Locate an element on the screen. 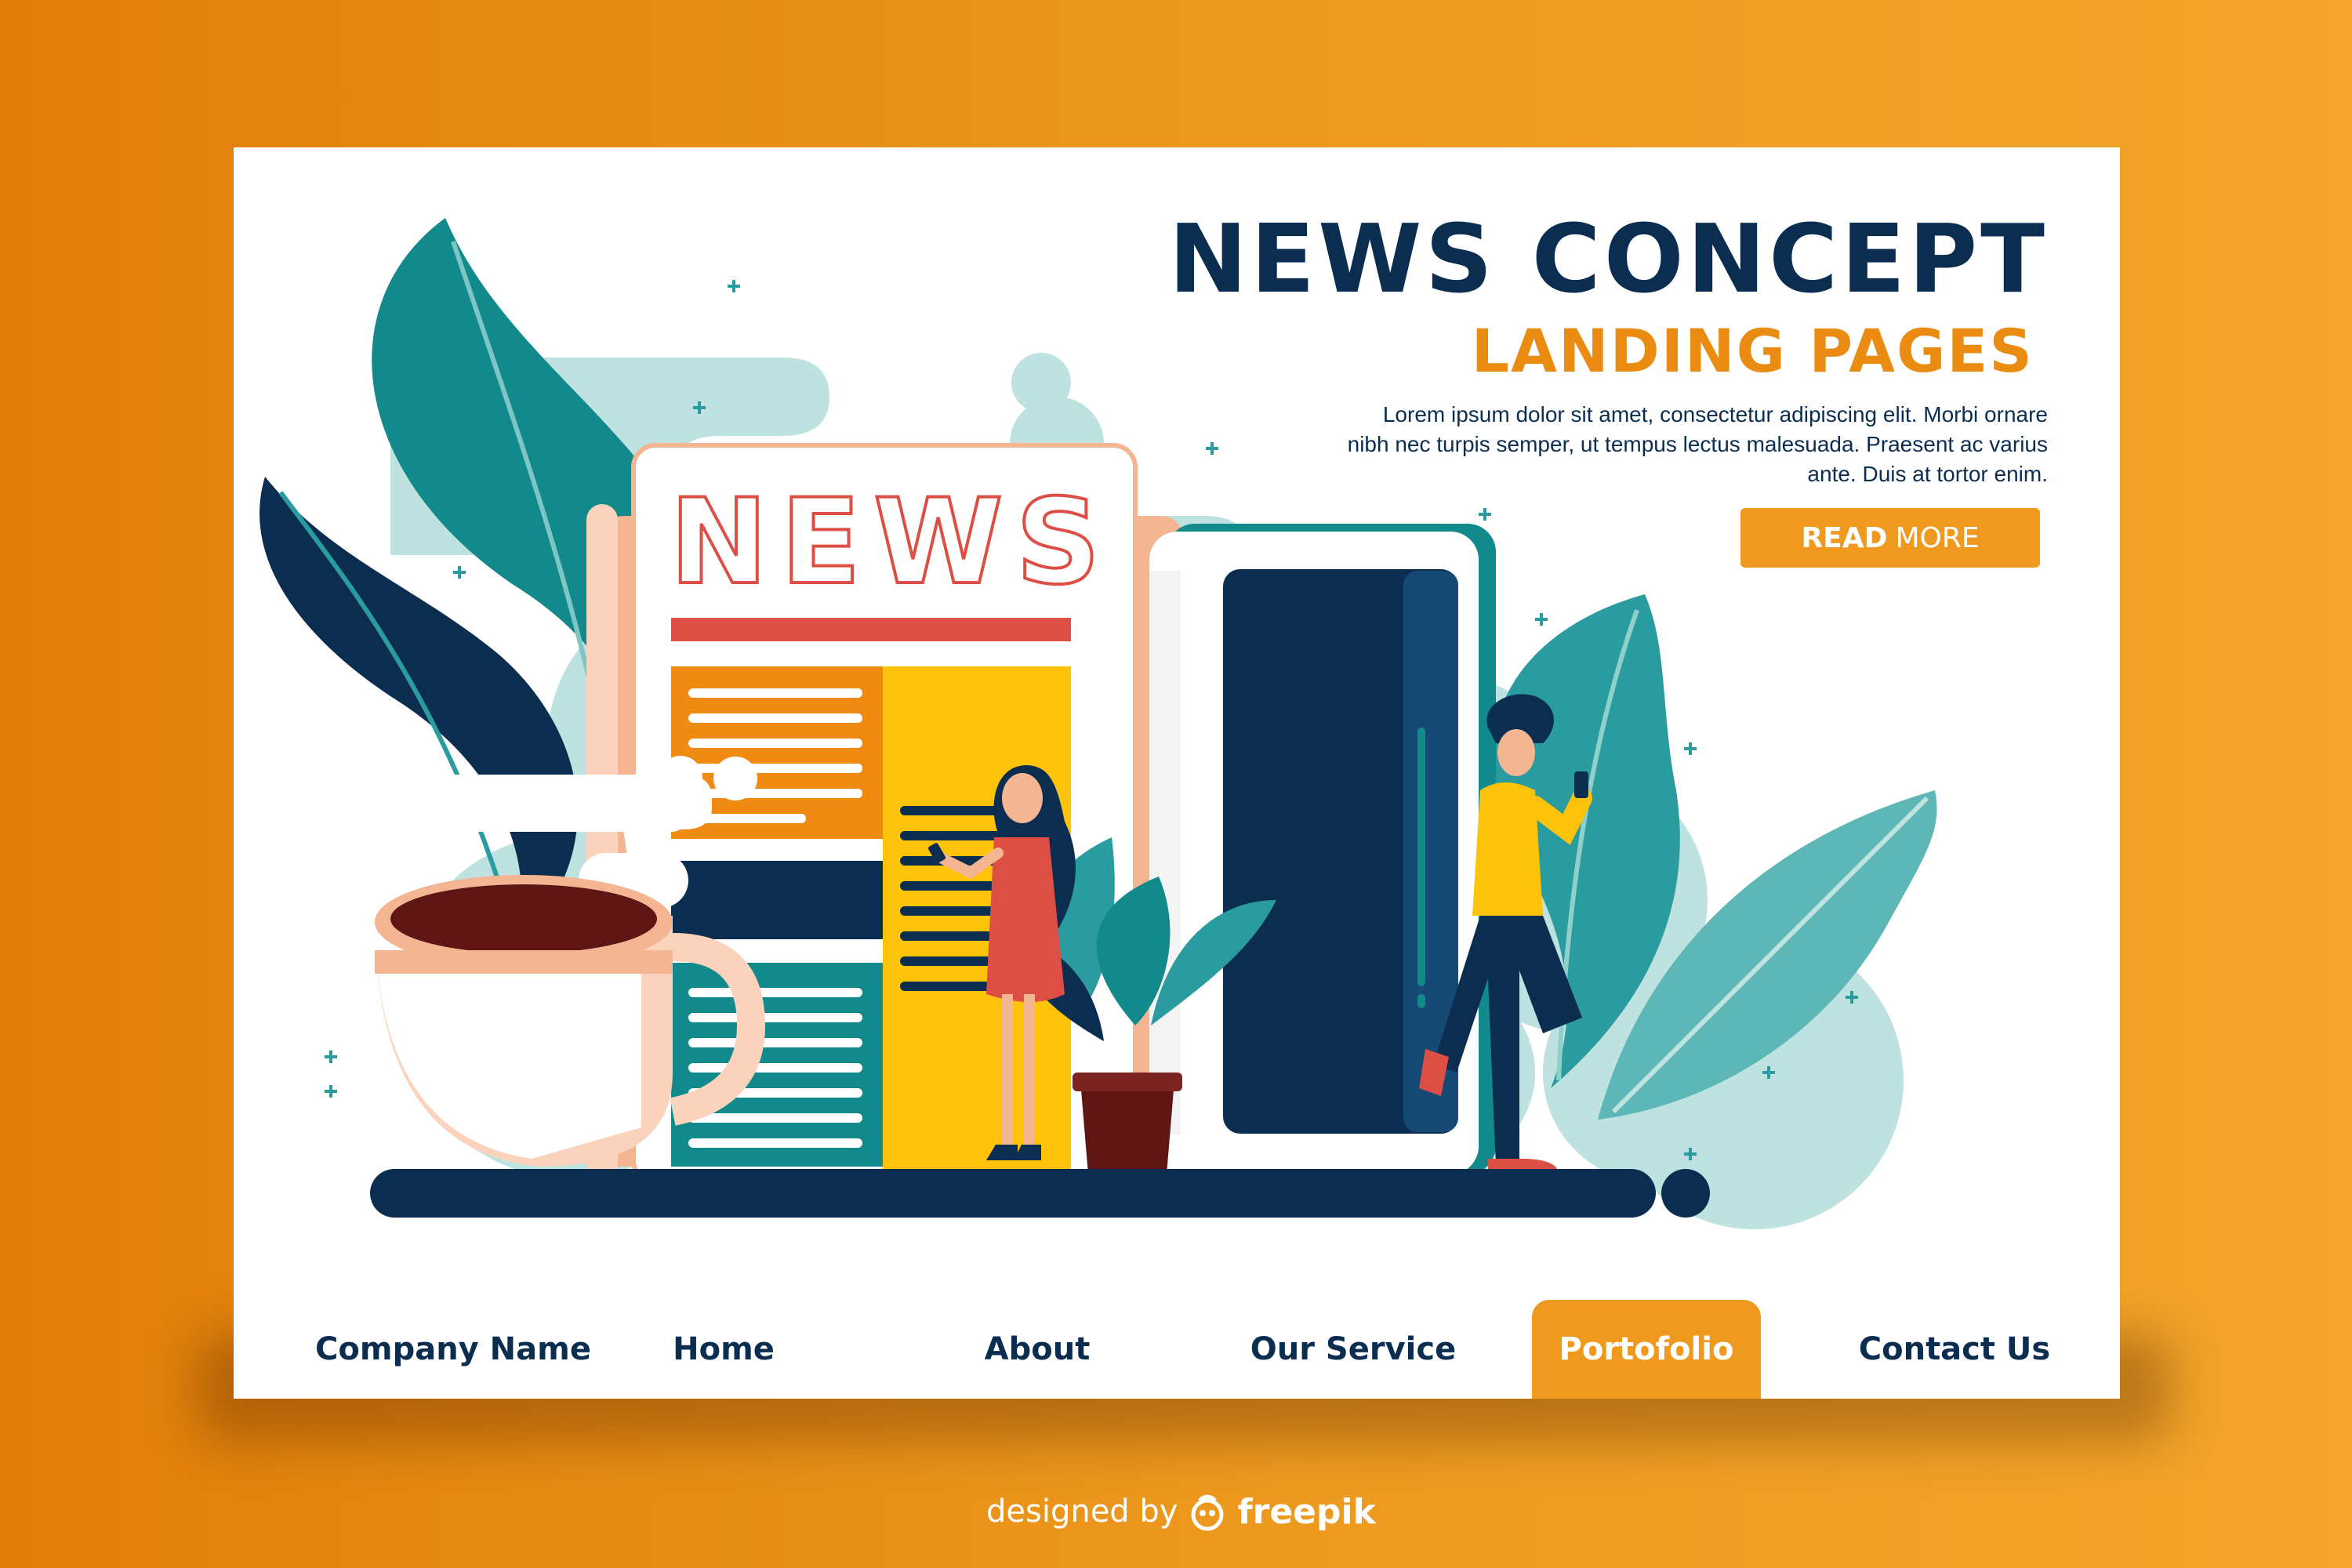  hero-title: NEWS CONCEPT is located at coordinates (1608, 259).